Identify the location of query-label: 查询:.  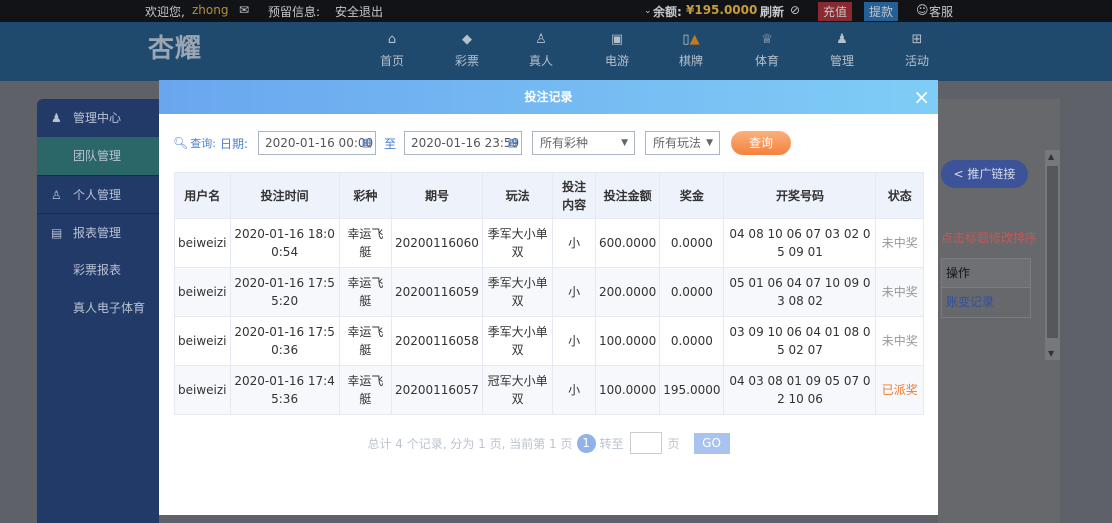
(203, 143).